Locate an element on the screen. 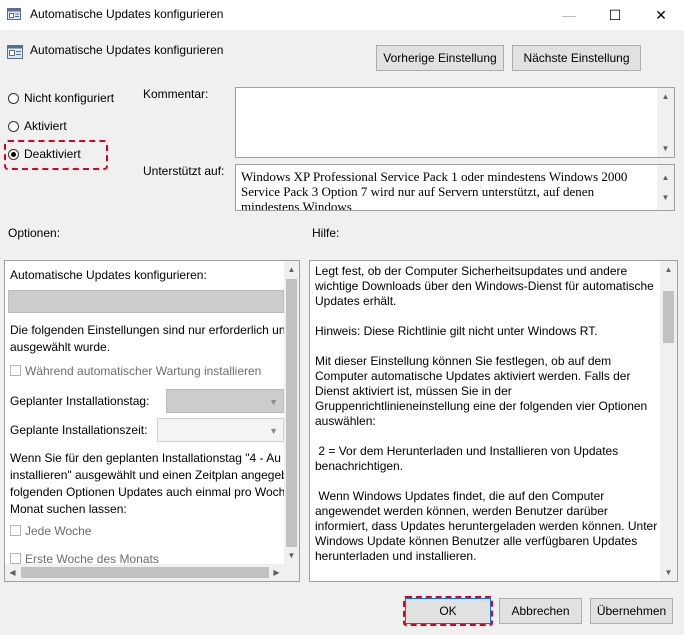 This screenshot has width=684, height=635. close-icon: ✕ is located at coordinates (661, 15).